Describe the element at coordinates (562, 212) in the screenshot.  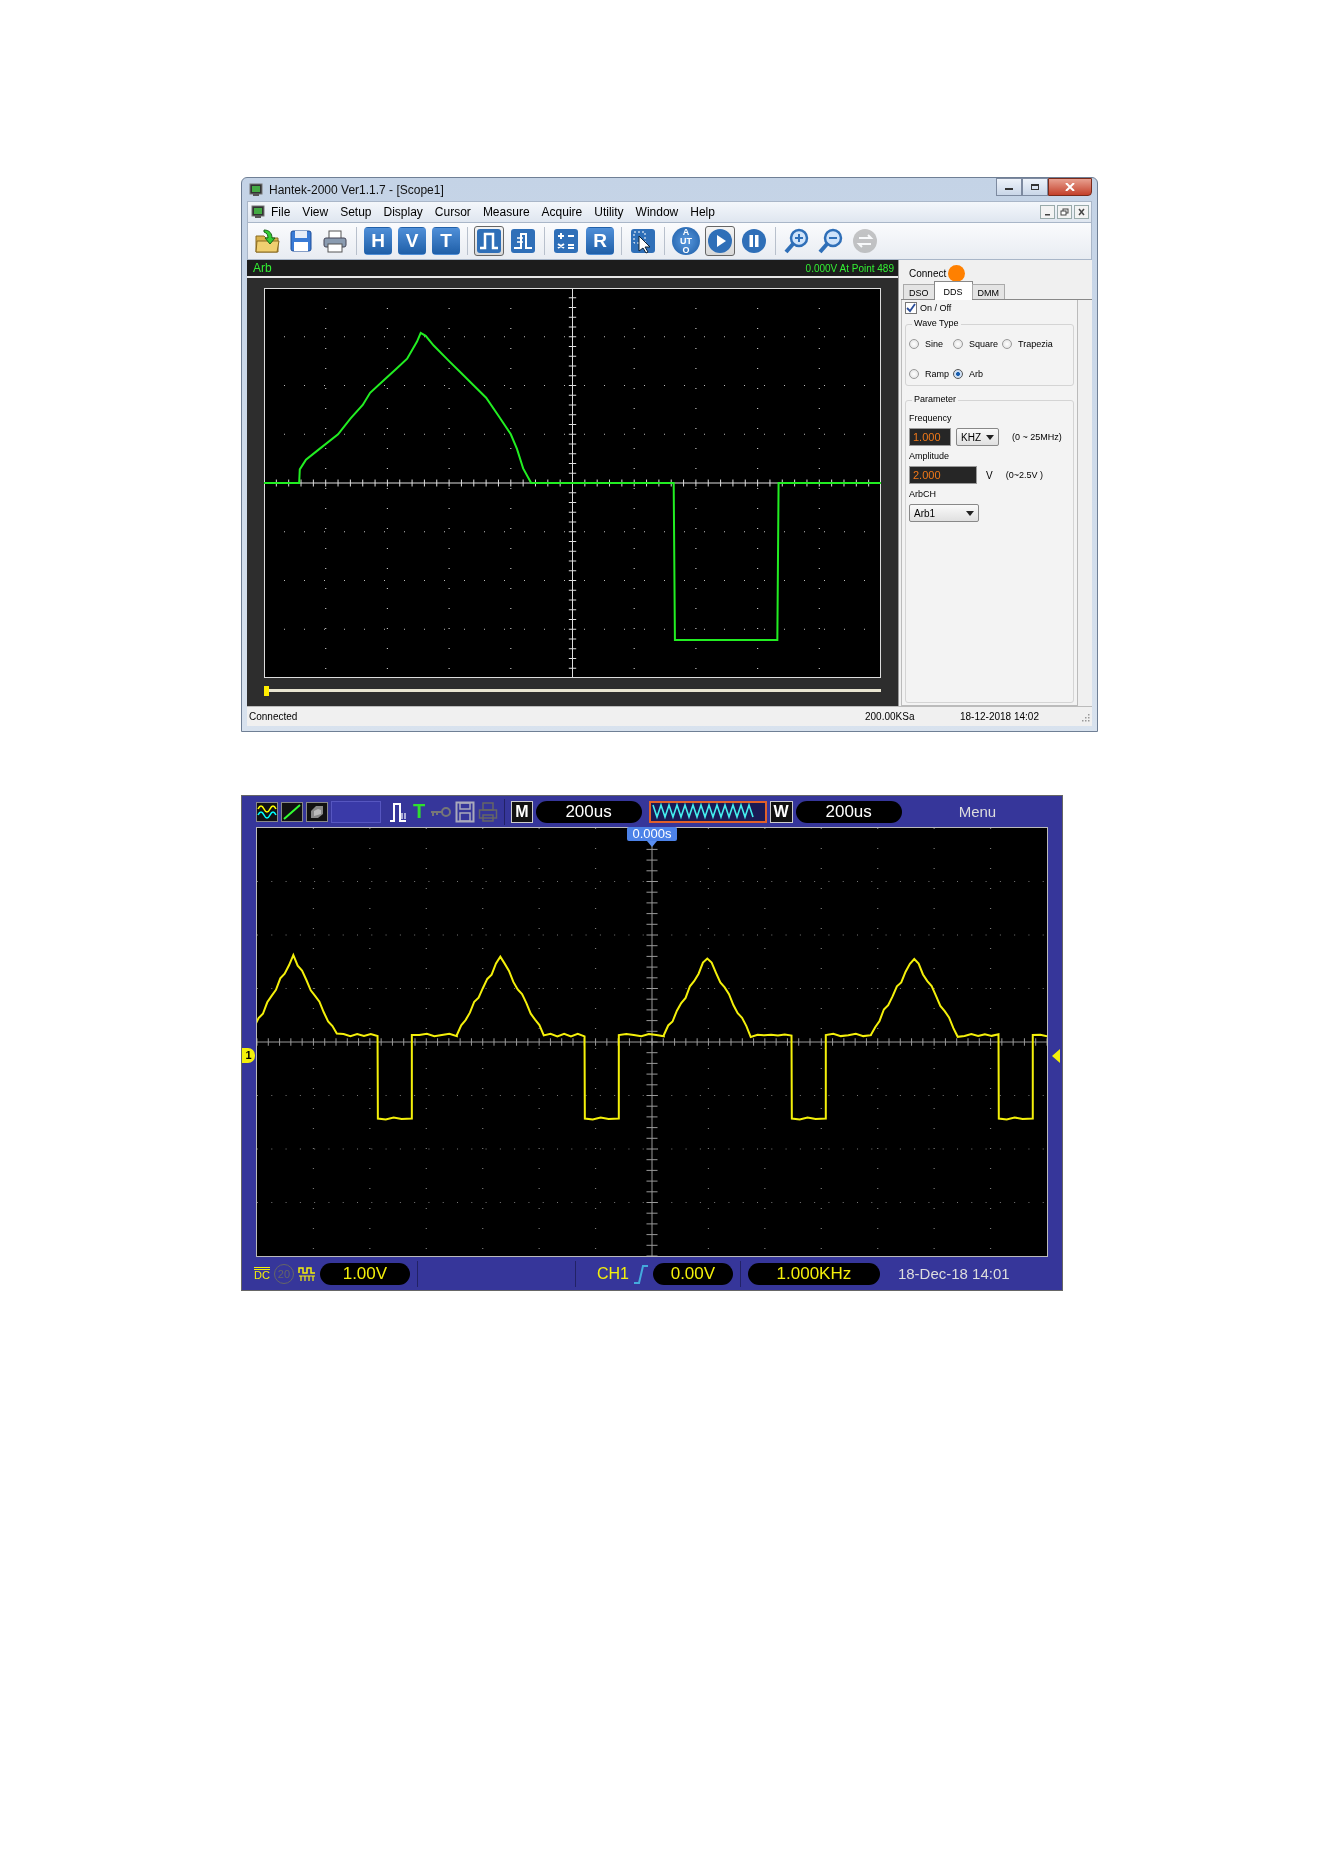
I see `menu-item: Acquire` at that location.